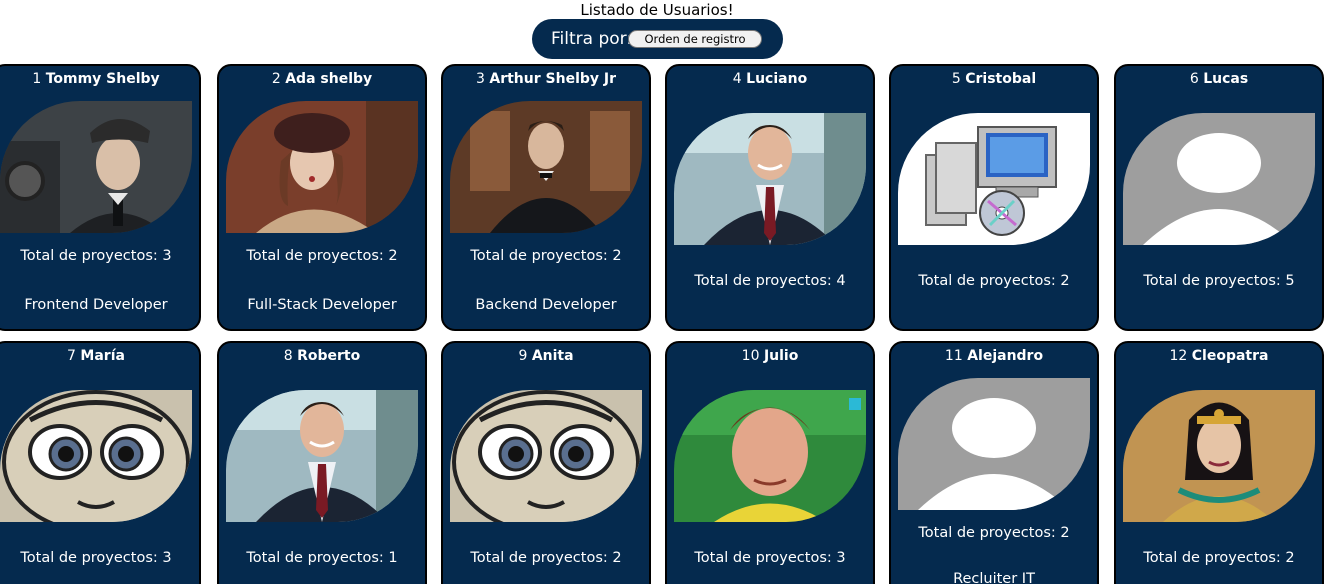 The image size is (1328, 584). What do you see at coordinates (592, 39) in the screenshot?
I see `filter-label: Filtra por:` at bounding box center [592, 39].